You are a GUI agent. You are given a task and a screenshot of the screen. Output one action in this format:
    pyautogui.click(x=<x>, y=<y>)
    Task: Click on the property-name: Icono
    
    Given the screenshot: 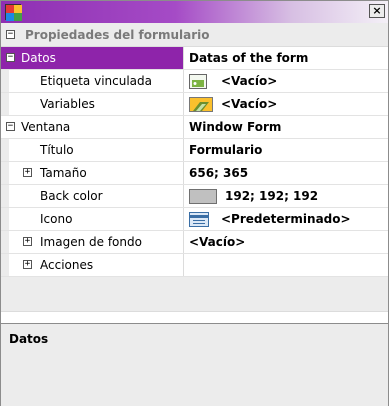 What is the action you would take?
    pyautogui.click(x=56, y=219)
    